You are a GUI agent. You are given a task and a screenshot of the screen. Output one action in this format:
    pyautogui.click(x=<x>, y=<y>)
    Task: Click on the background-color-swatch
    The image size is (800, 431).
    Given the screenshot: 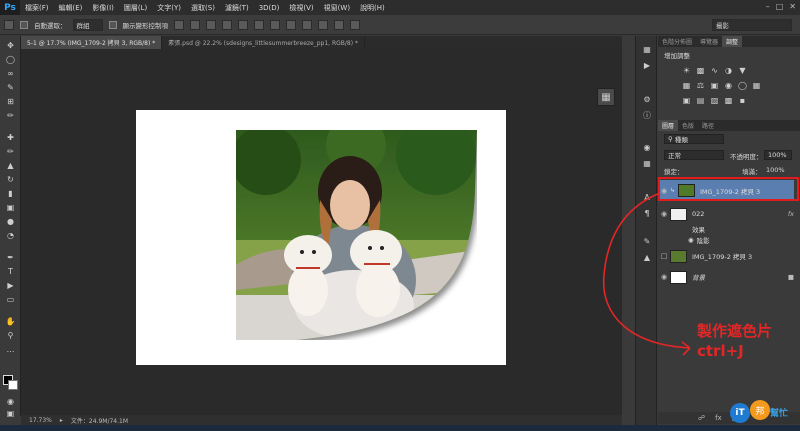 What is the action you would take?
    pyautogui.click(x=13, y=385)
    